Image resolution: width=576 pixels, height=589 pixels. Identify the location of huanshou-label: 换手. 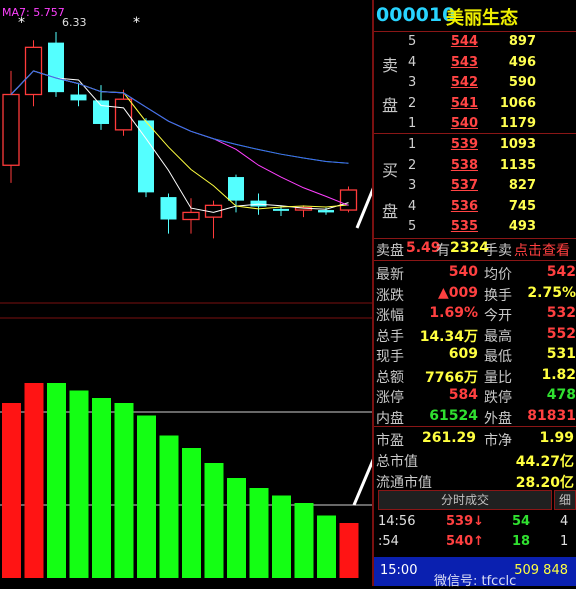
(498, 295).